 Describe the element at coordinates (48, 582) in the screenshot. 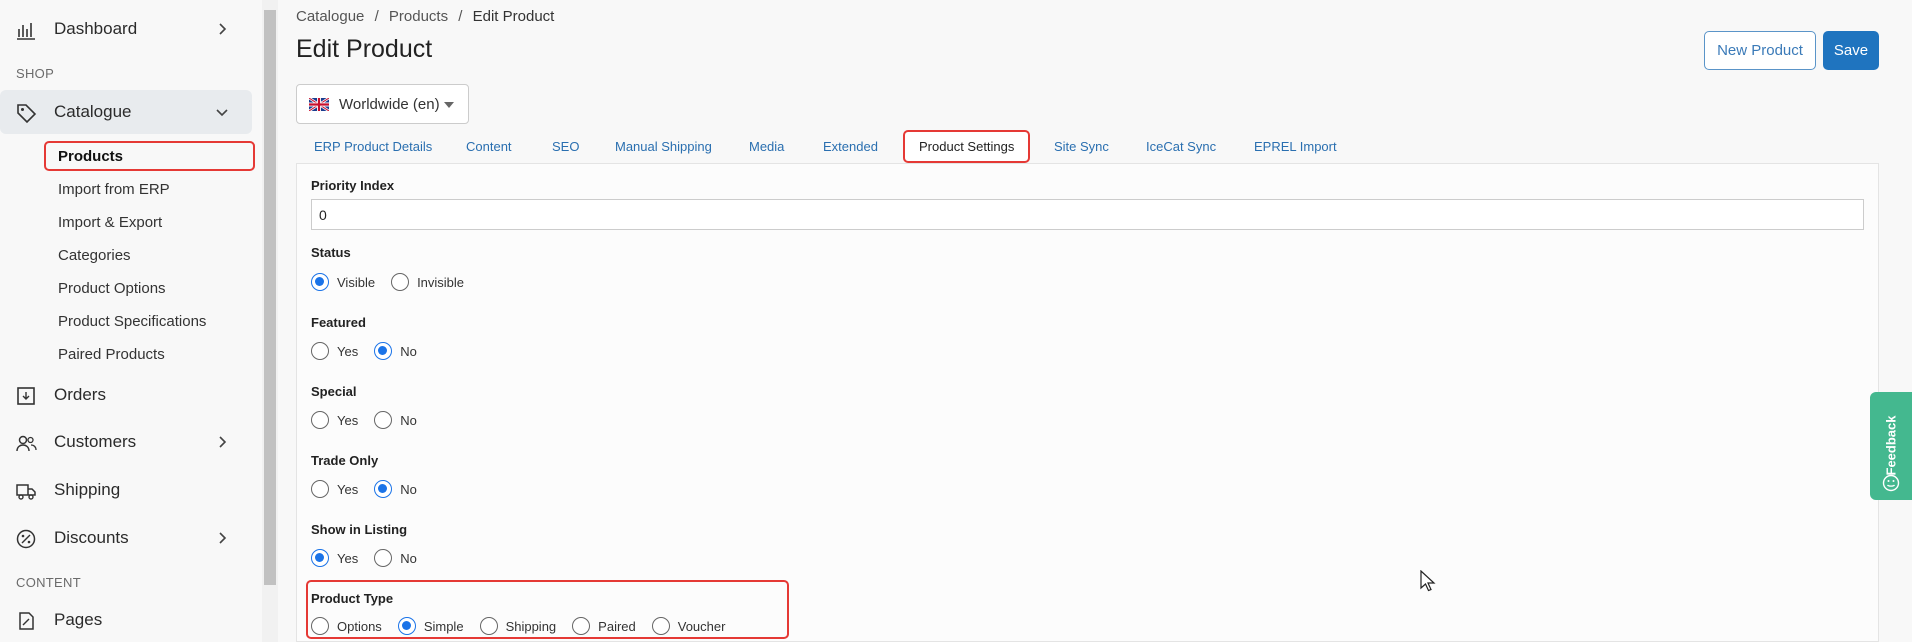

I see `section-content: CONTENT` at that location.